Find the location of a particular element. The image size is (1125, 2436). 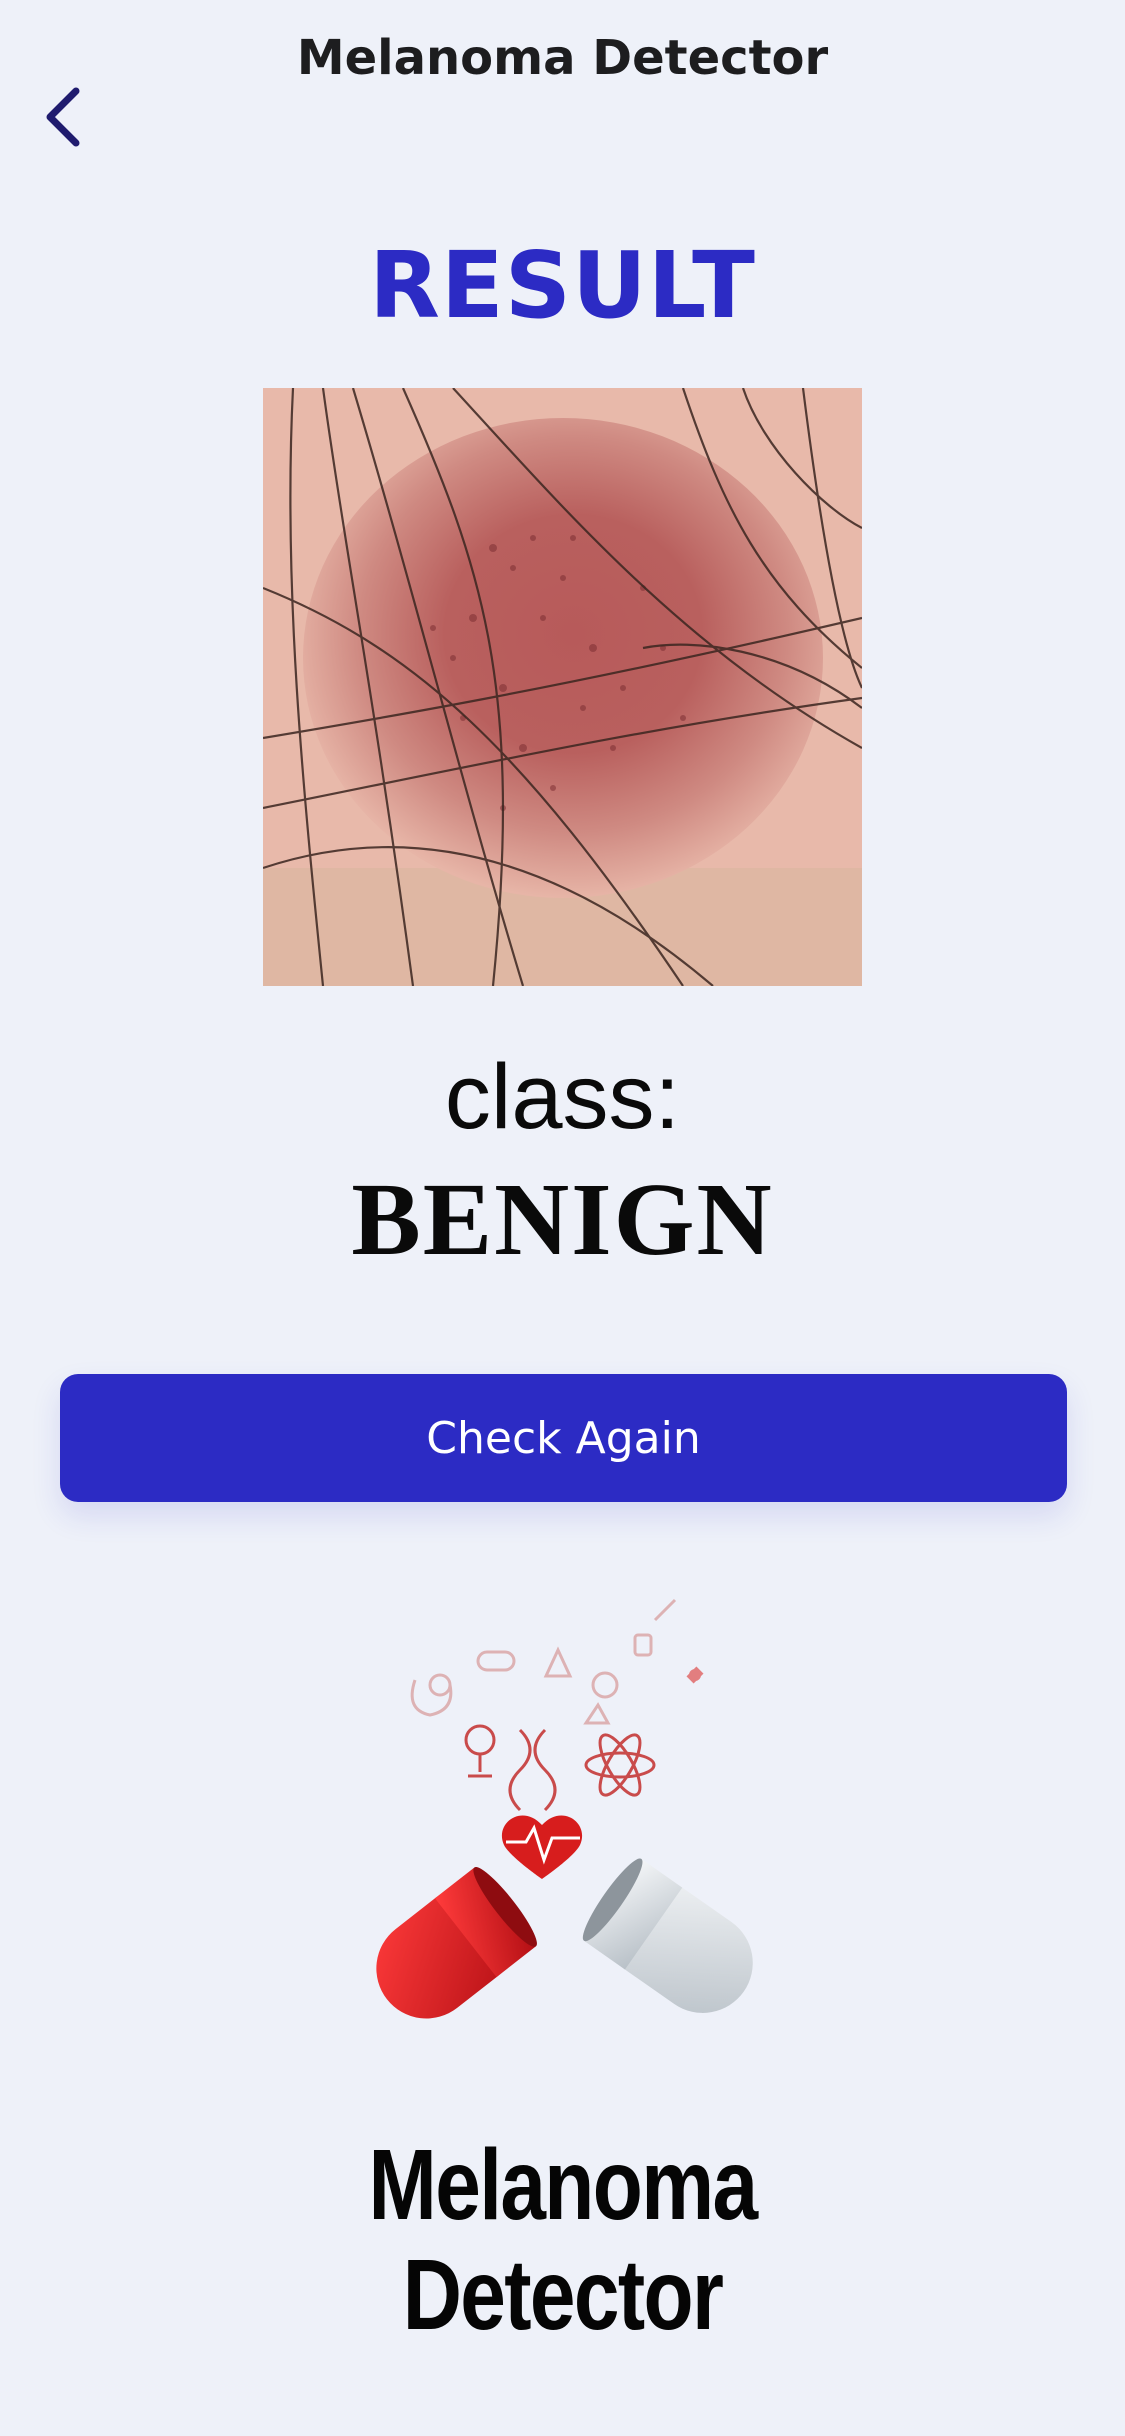

result-heading: RESULT is located at coordinates (562, 285).